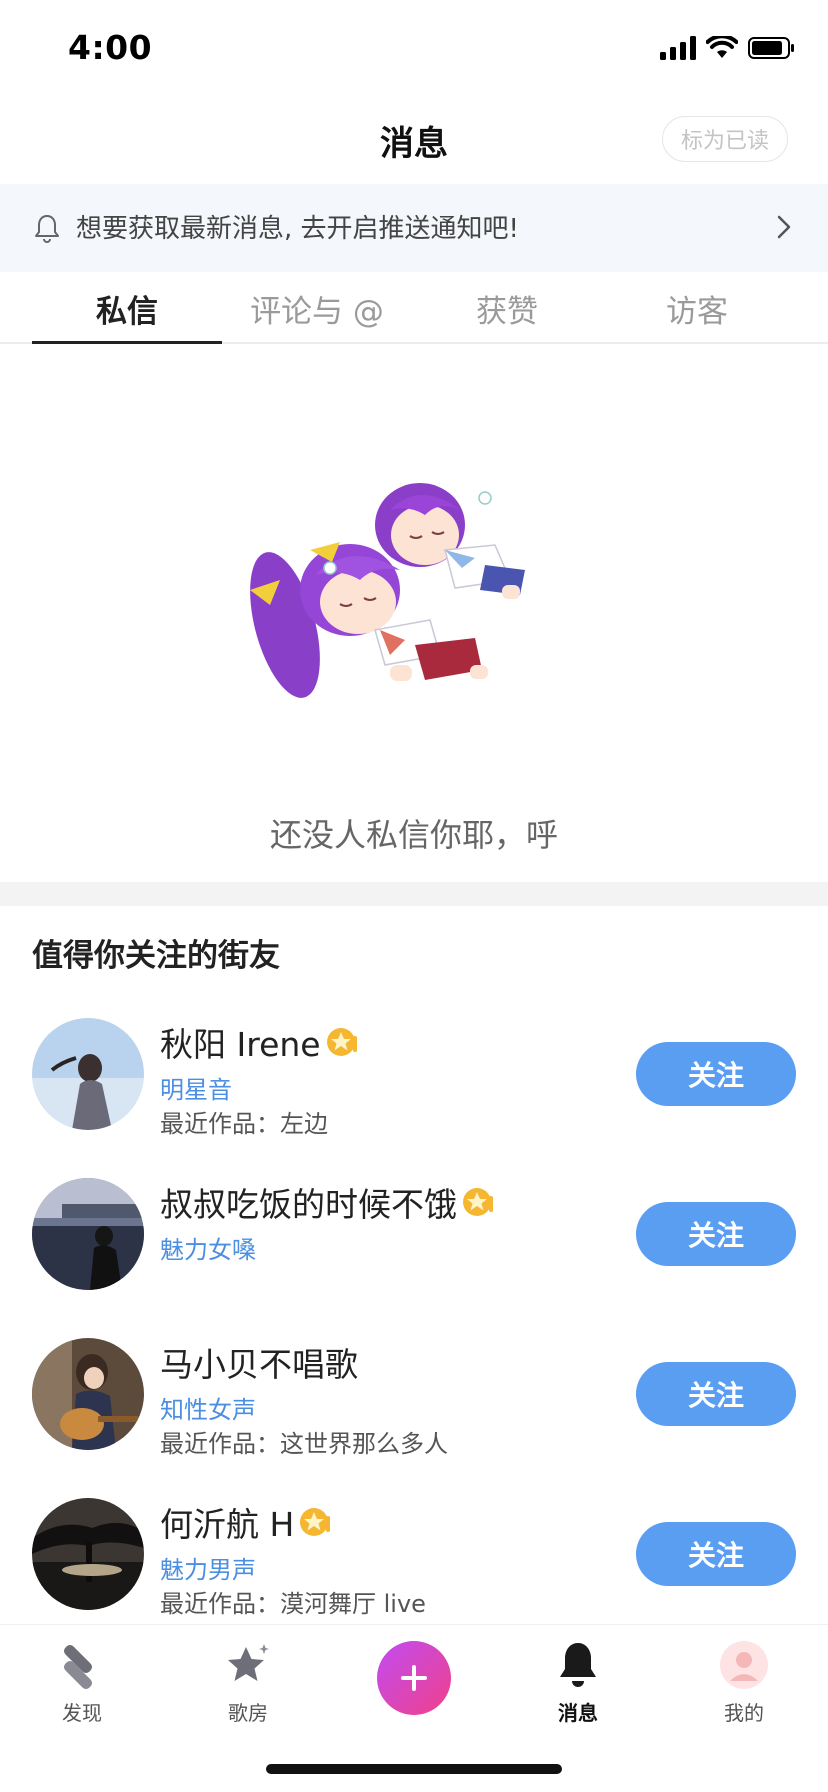  What do you see at coordinates (414, 1568) in the screenshot?
I see `recommended-user-row: 何沂航 H 魅力男声 最近作品：漠河舞厅 live 关注` at bounding box center [414, 1568].